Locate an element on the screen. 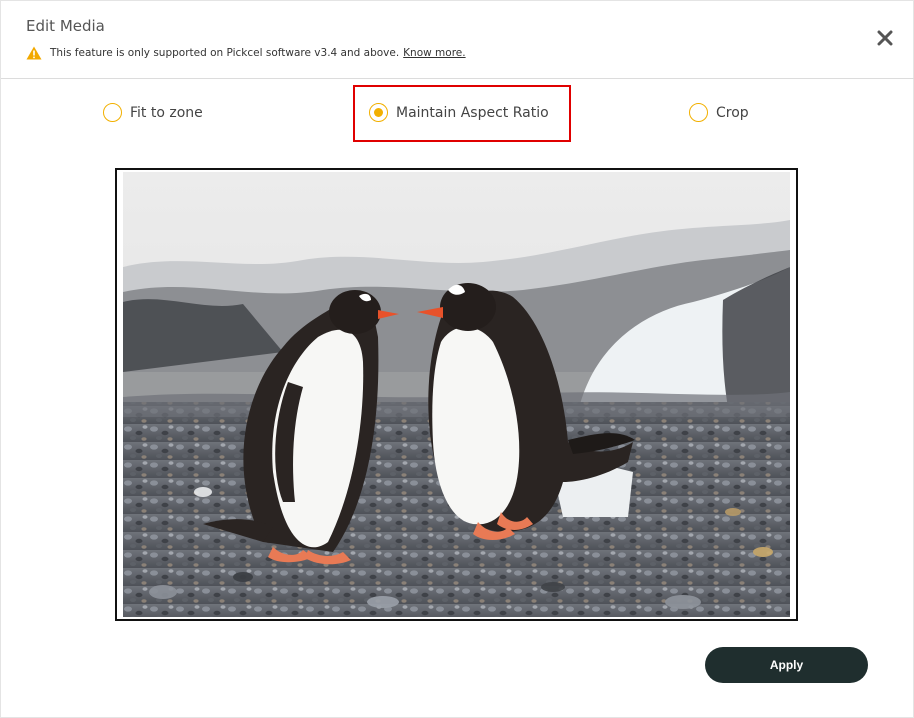  dialog-title: Edit Media is located at coordinates (65, 26).